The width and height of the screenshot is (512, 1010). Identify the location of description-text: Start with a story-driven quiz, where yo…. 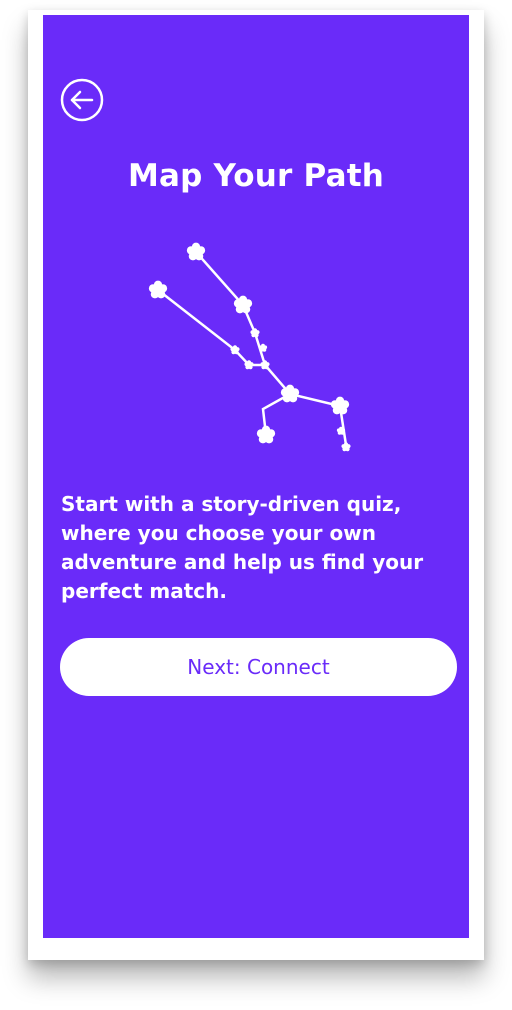
(242, 547).